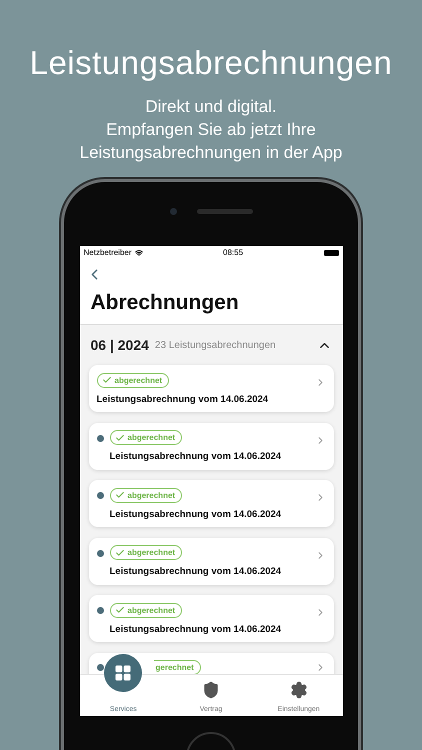 This screenshot has height=750, width=422. Describe the element at coordinates (211, 153) in the screenshot. I see `subtitle: Leistungsabrechnungen in der App` at that location.